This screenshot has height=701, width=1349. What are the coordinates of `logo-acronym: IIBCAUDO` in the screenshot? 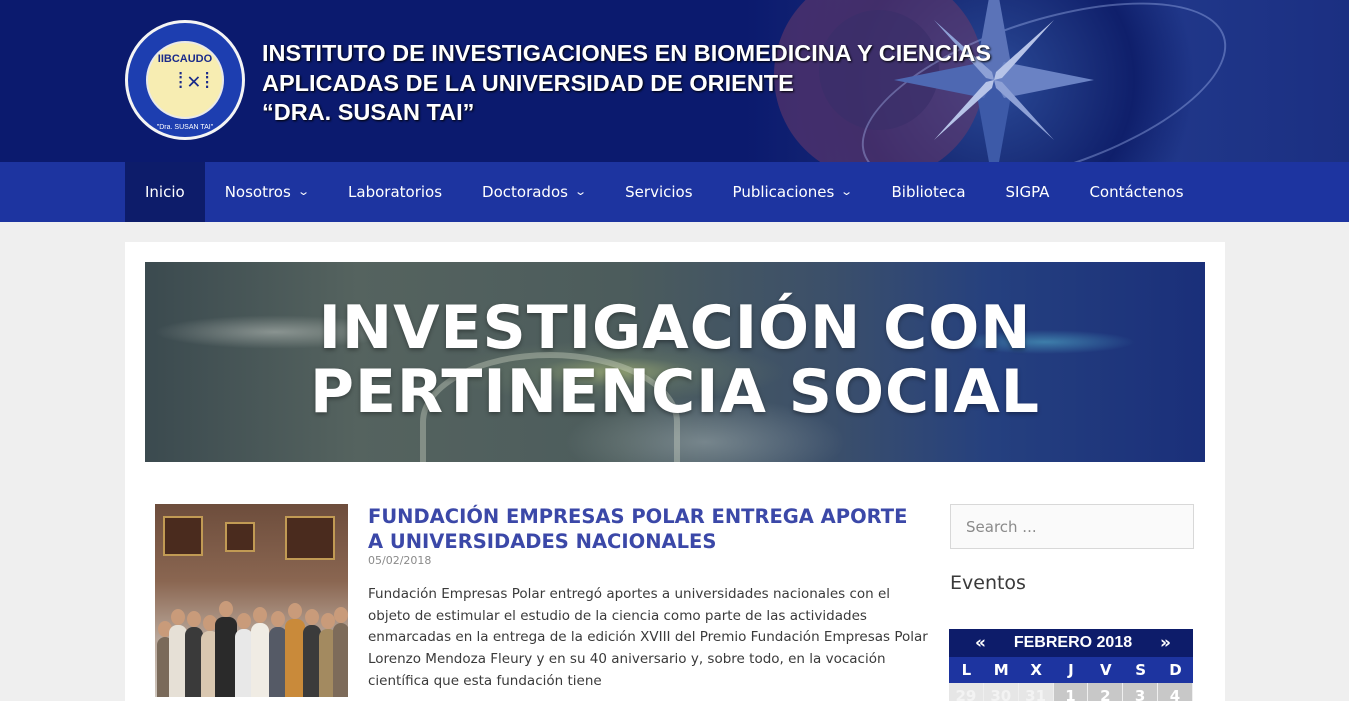 It's located at (185, 59).